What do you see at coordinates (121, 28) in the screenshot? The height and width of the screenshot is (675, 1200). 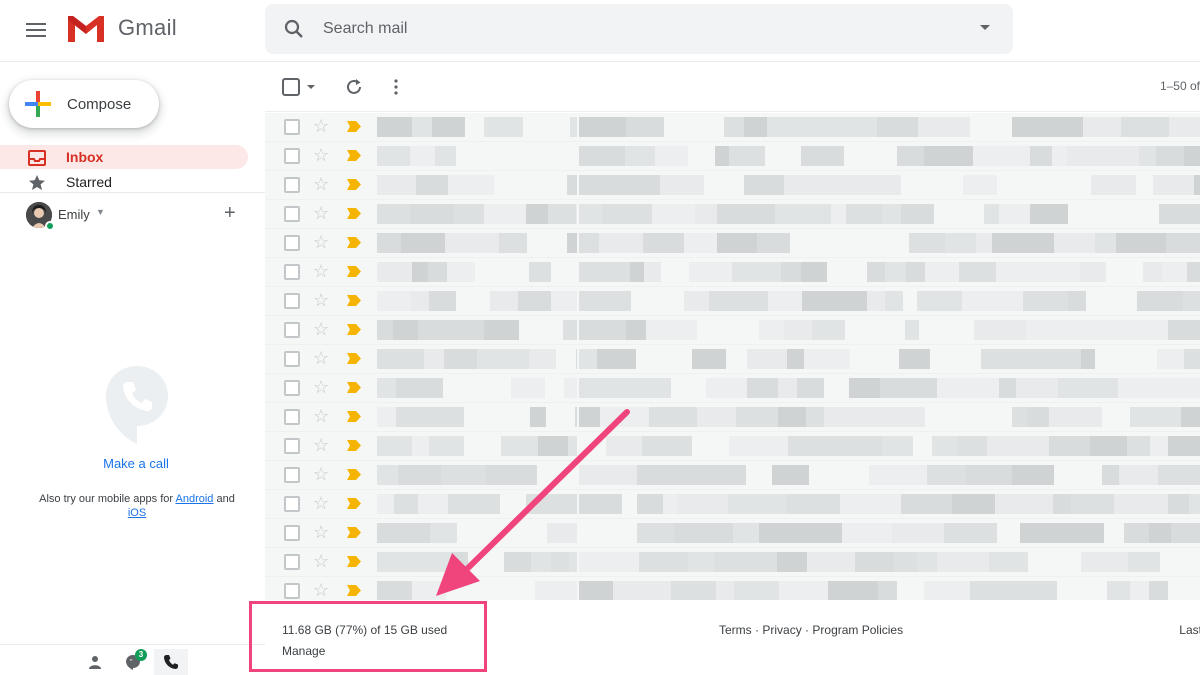 I see `gmail-logo: Gmail` at bounding box center [121, 28].